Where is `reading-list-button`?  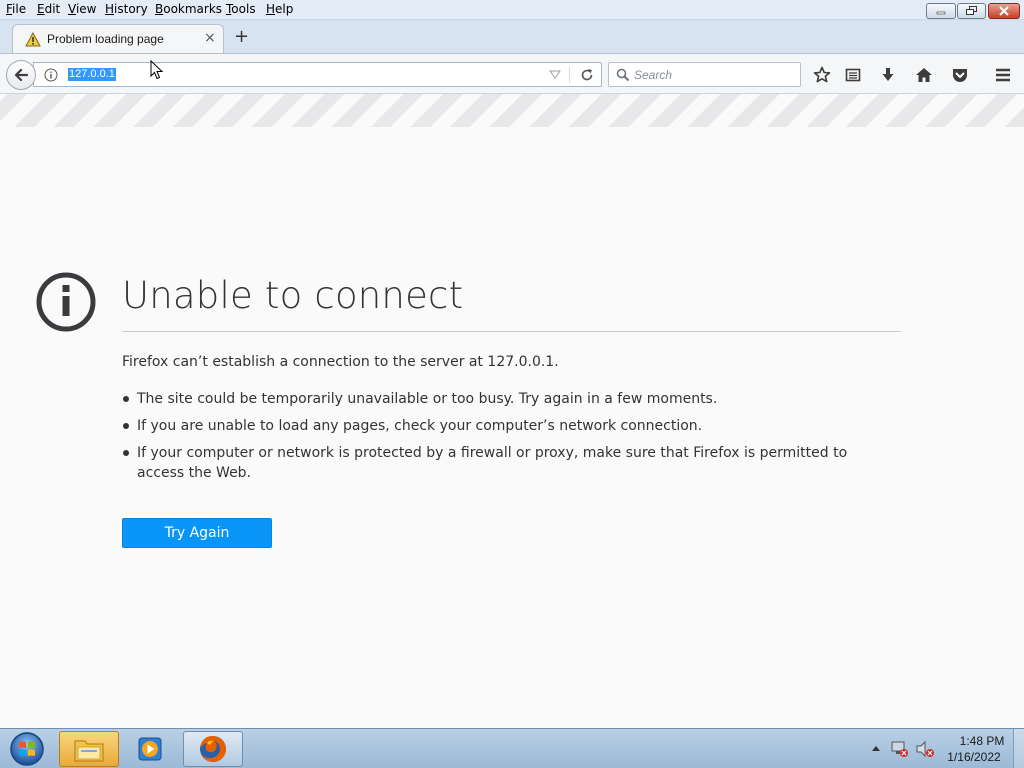
reading-list-button is located at coordinates (853, 75).